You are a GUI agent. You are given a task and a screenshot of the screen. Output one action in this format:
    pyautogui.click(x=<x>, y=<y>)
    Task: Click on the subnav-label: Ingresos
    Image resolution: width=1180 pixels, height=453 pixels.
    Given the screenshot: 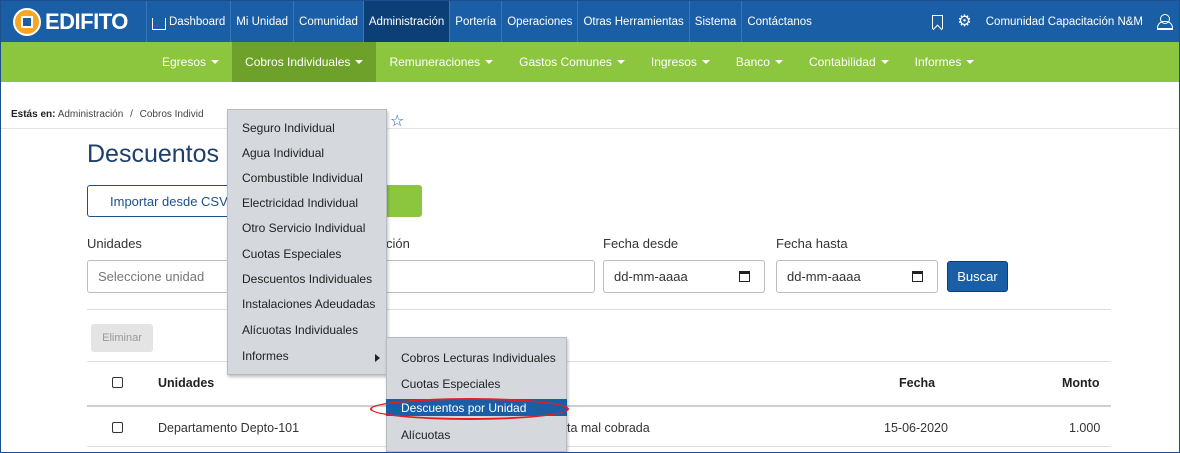 What is the action you would take?
    pyautogui.click(x=673, y=62)
    